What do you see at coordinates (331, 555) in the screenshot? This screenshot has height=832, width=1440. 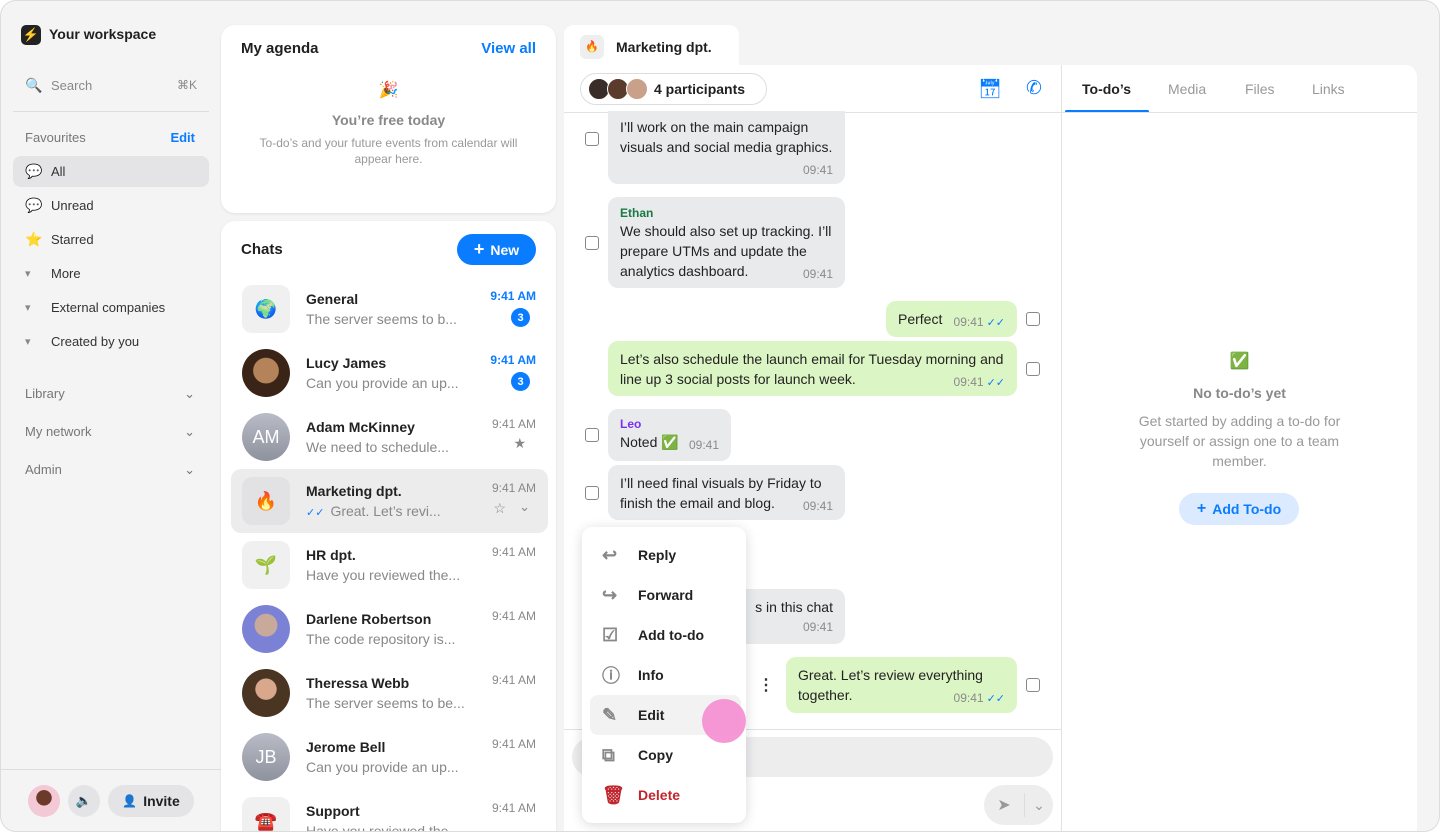 I see `chat-name: HR dpt.` at bounding box center [331, 555].